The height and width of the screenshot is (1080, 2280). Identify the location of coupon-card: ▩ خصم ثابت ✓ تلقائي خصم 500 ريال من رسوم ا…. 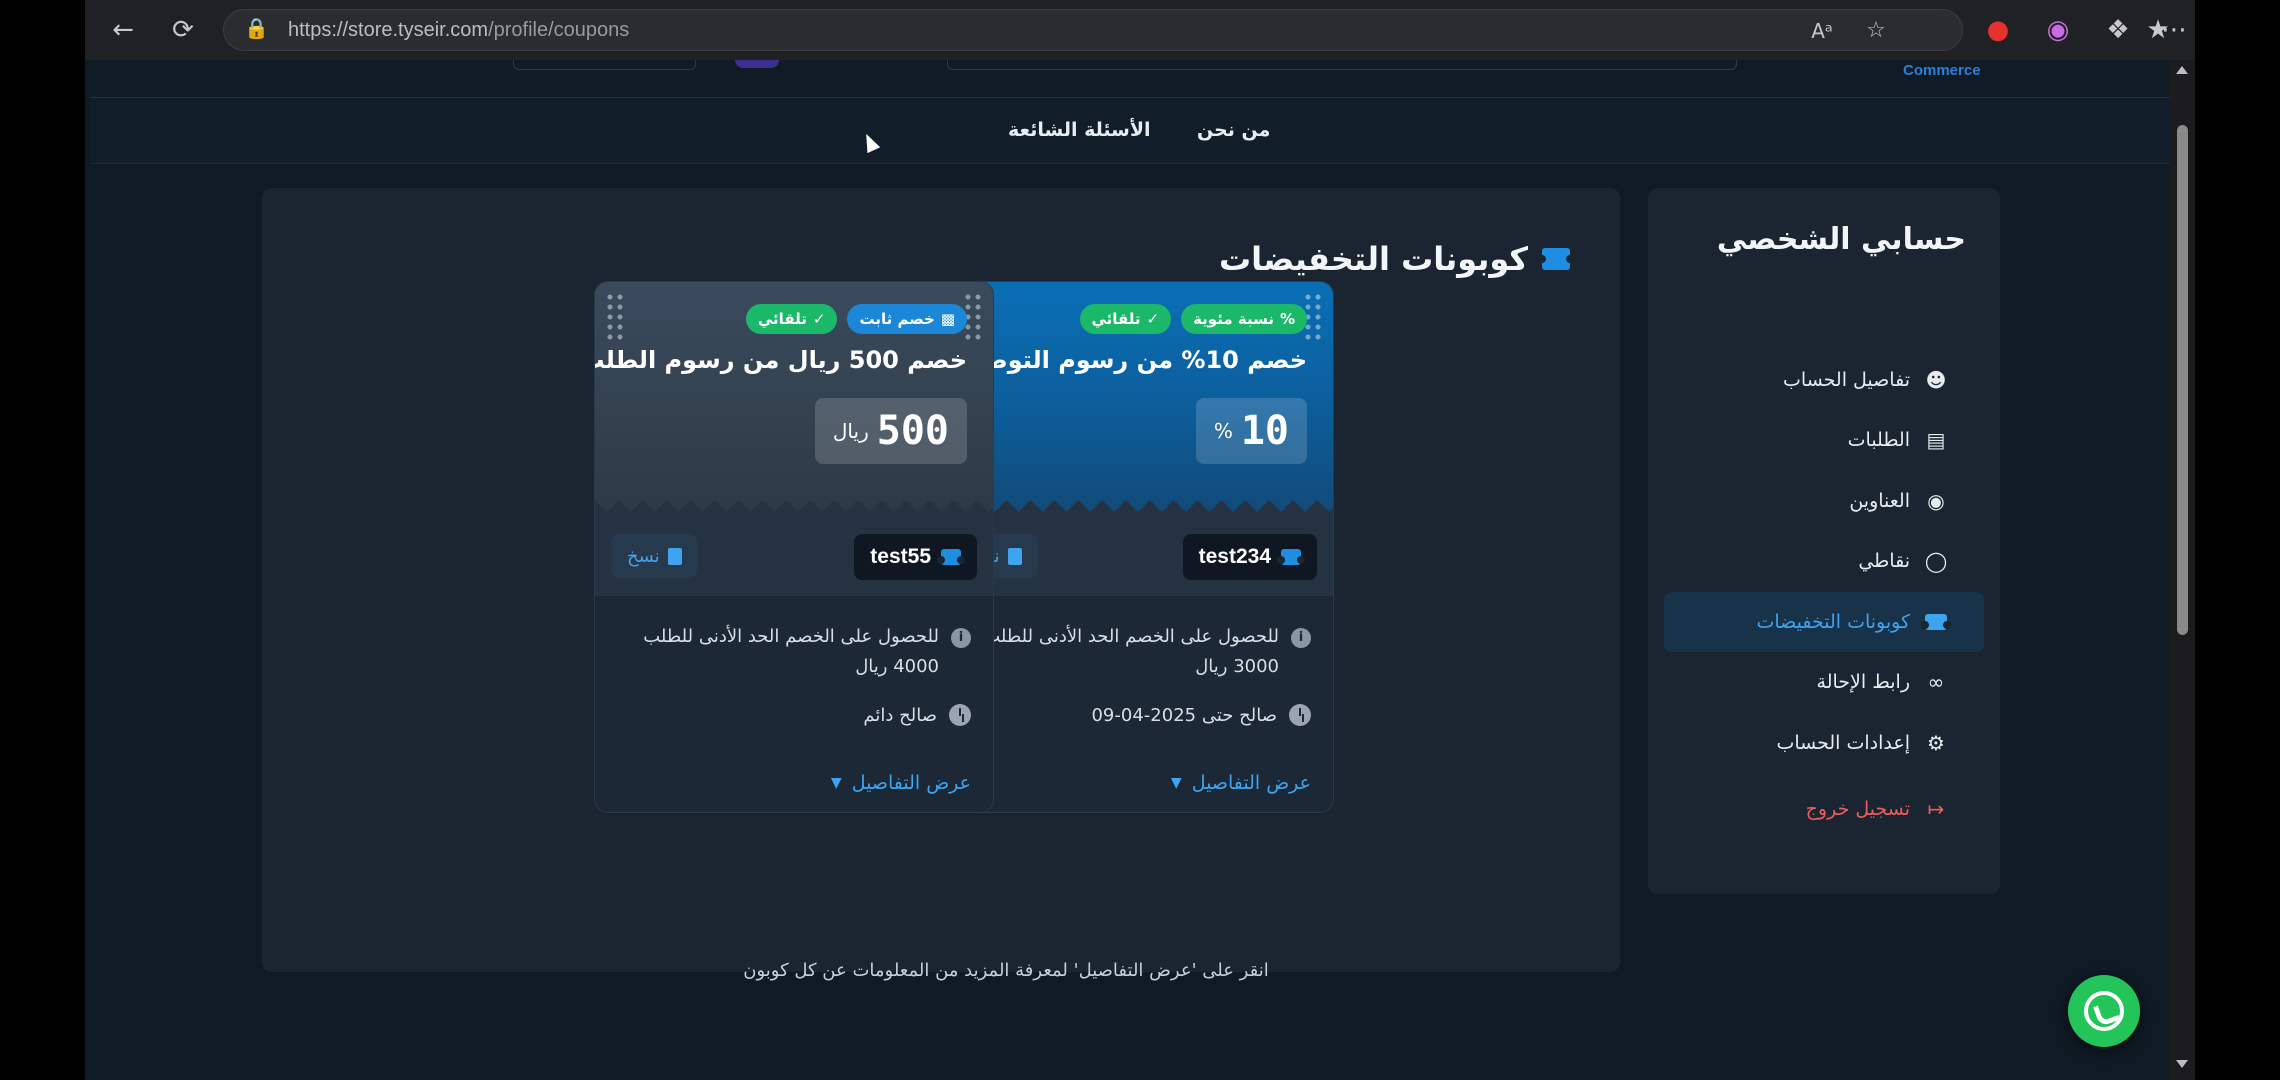
(794, 547).